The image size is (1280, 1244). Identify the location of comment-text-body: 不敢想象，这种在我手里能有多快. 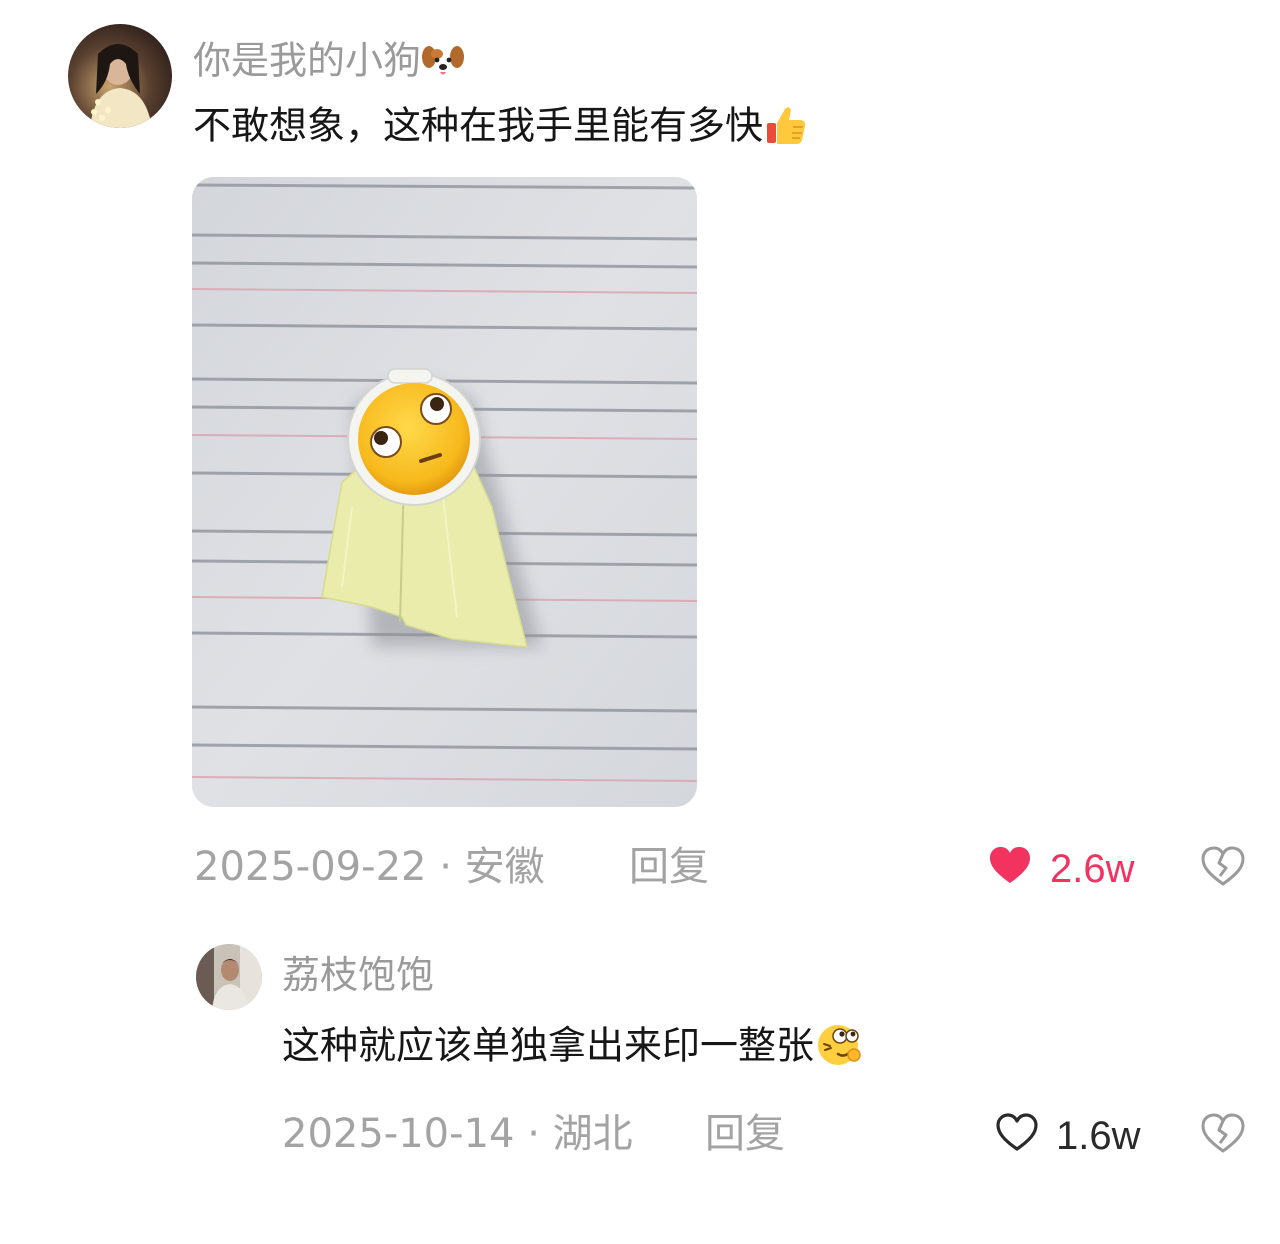
(478, 125).